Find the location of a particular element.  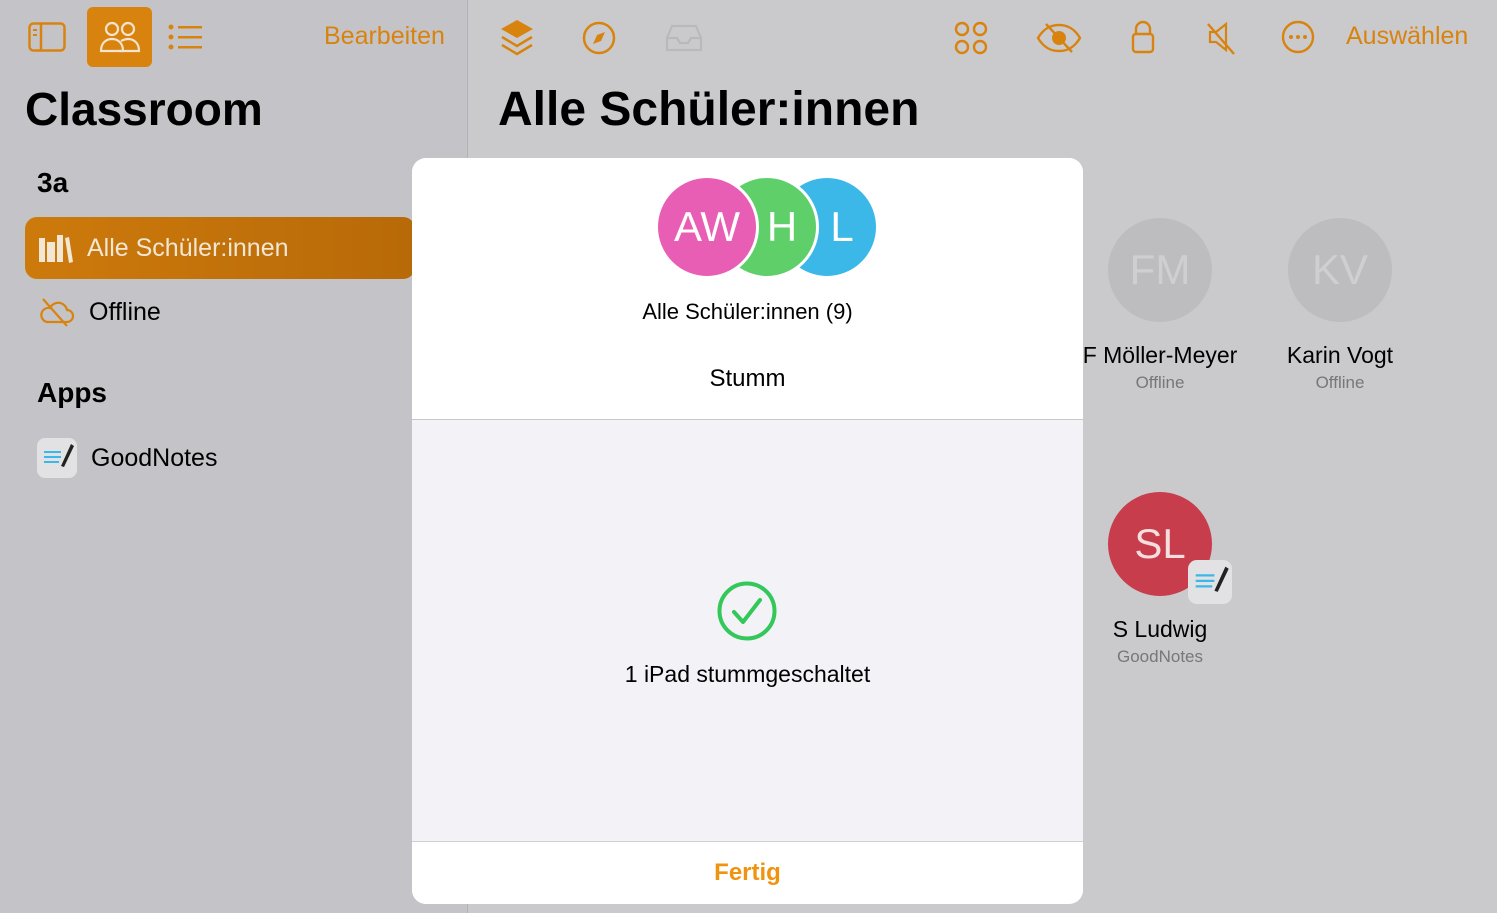

compass-icon is located at coordinates (599, 38).